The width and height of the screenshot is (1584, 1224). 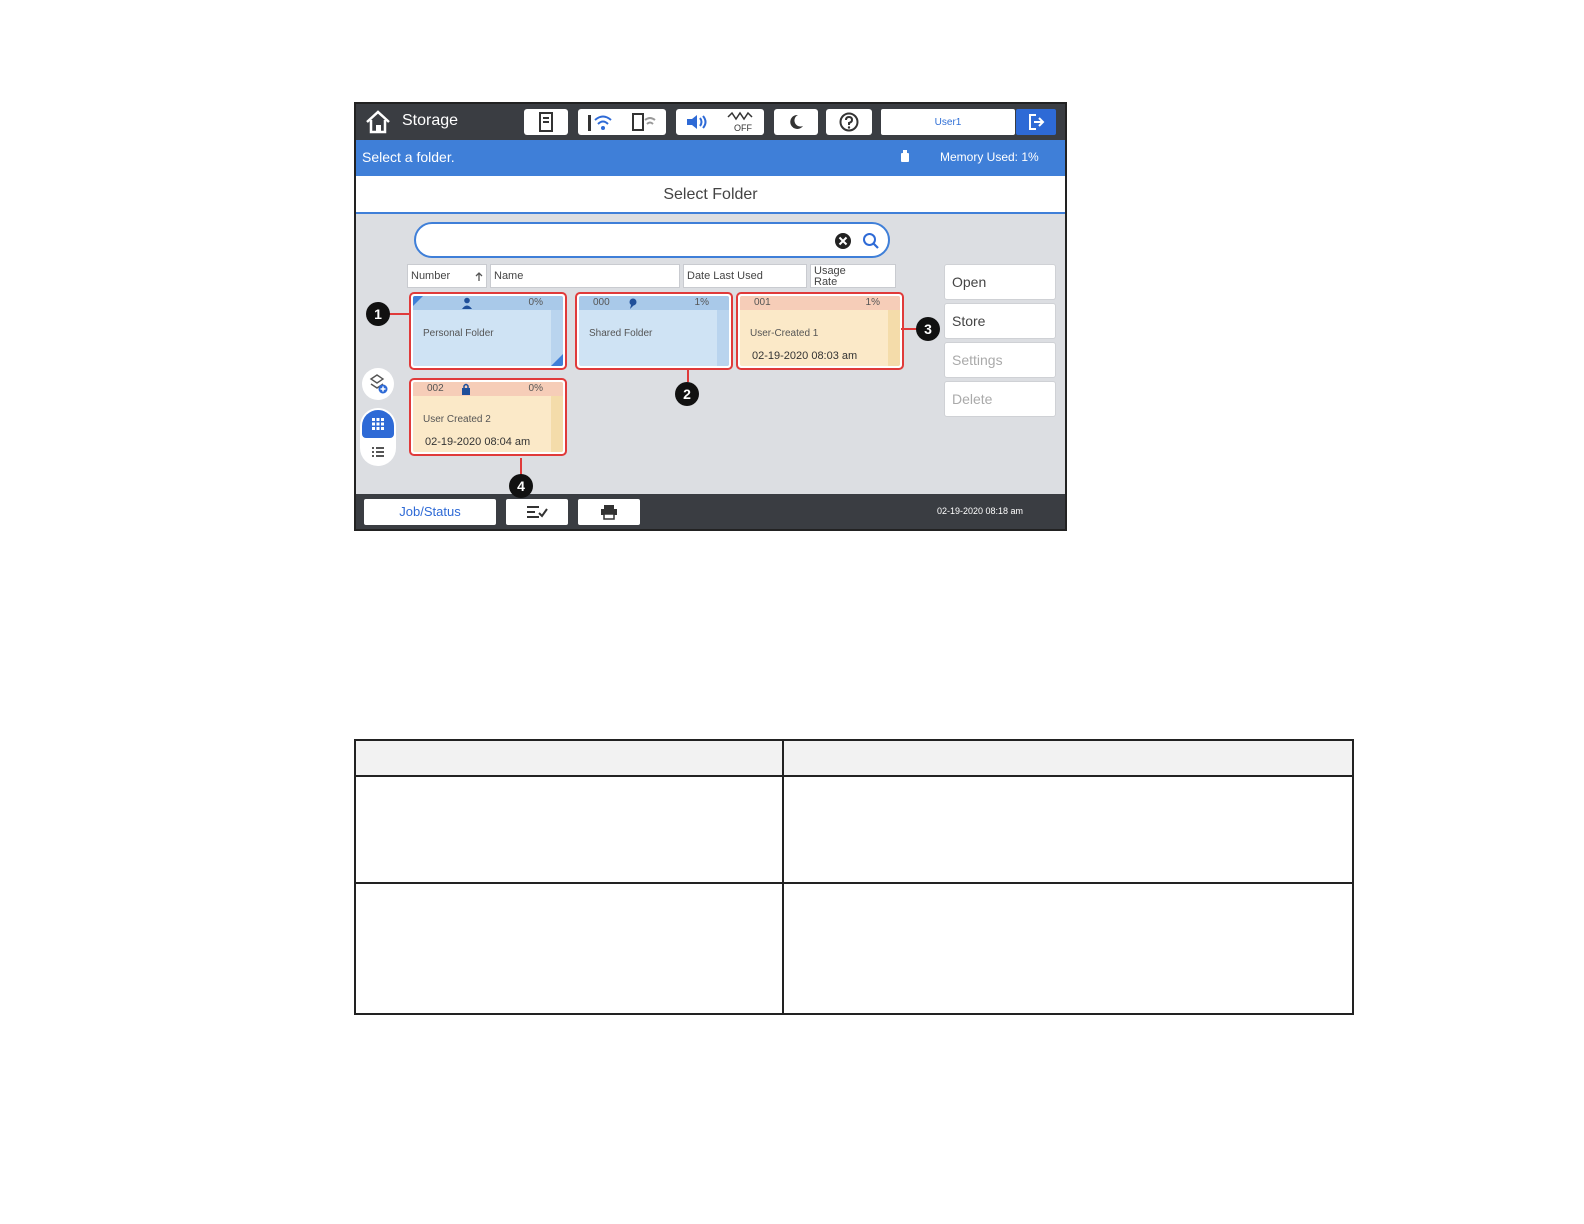 I want to click on sd-card-icon, so click(x=546, y=122).